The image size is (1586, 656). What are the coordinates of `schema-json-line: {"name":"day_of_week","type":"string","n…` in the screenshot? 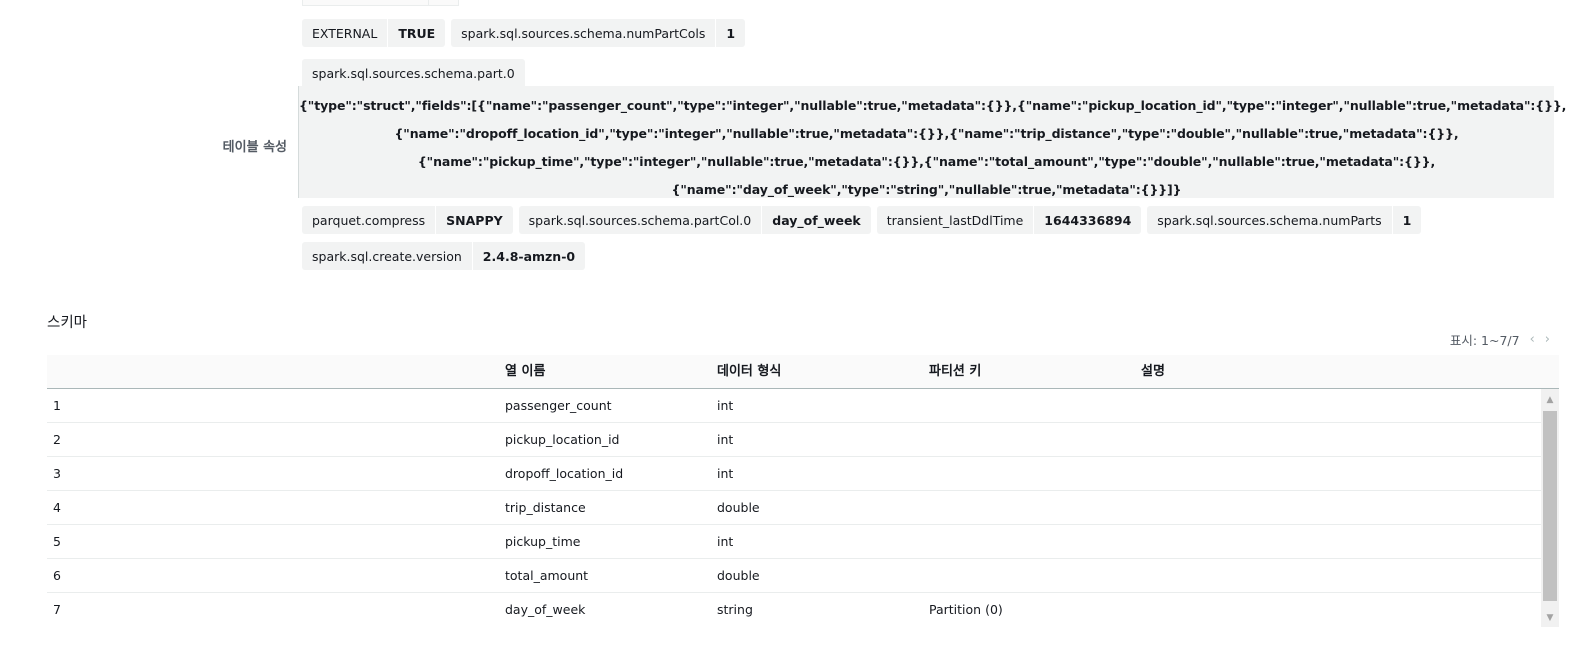 It's located at (926, 189).